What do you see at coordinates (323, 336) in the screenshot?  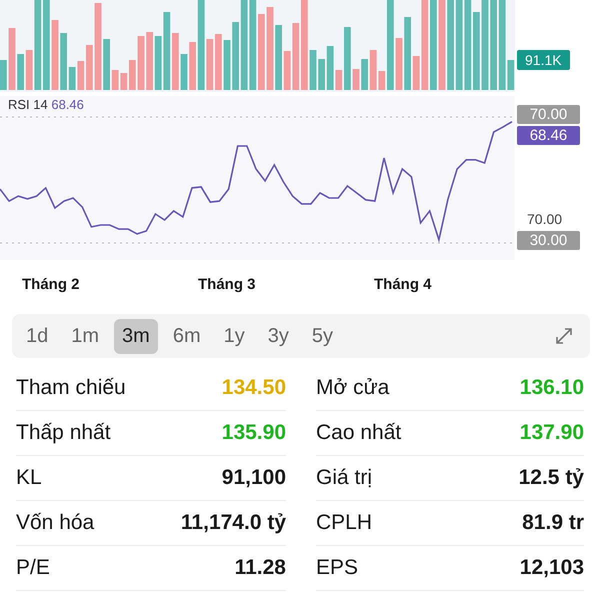 I see `period-tab: 5y` at bounding box center [323, 336].